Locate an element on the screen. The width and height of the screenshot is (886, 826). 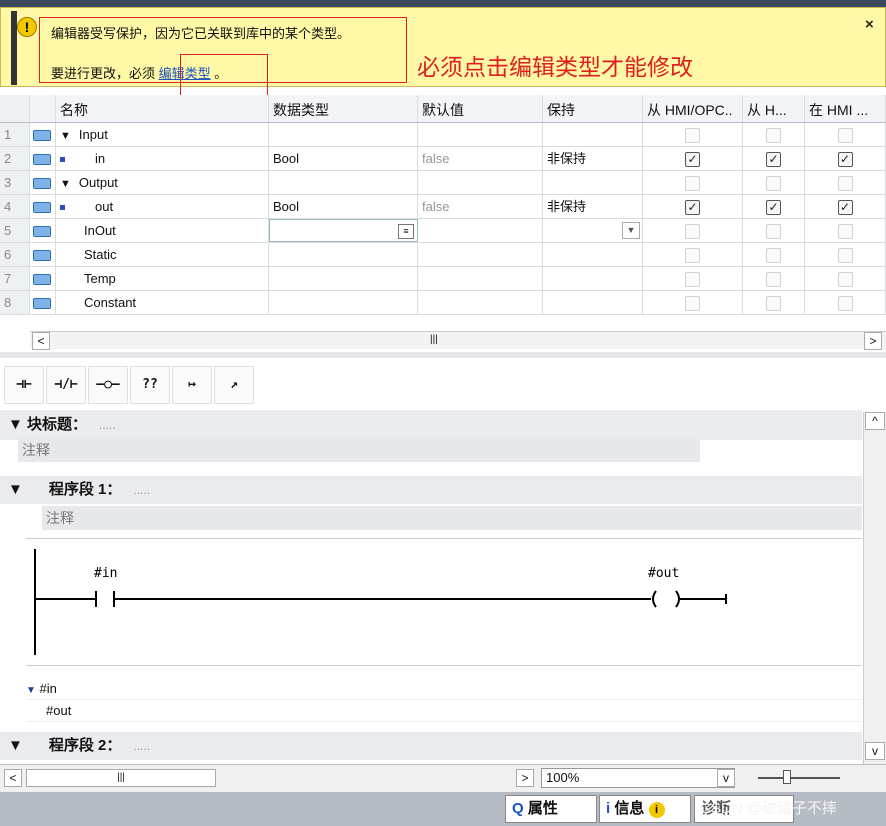
scroll-up-icon: ^ is located at coordinates (875, 421).